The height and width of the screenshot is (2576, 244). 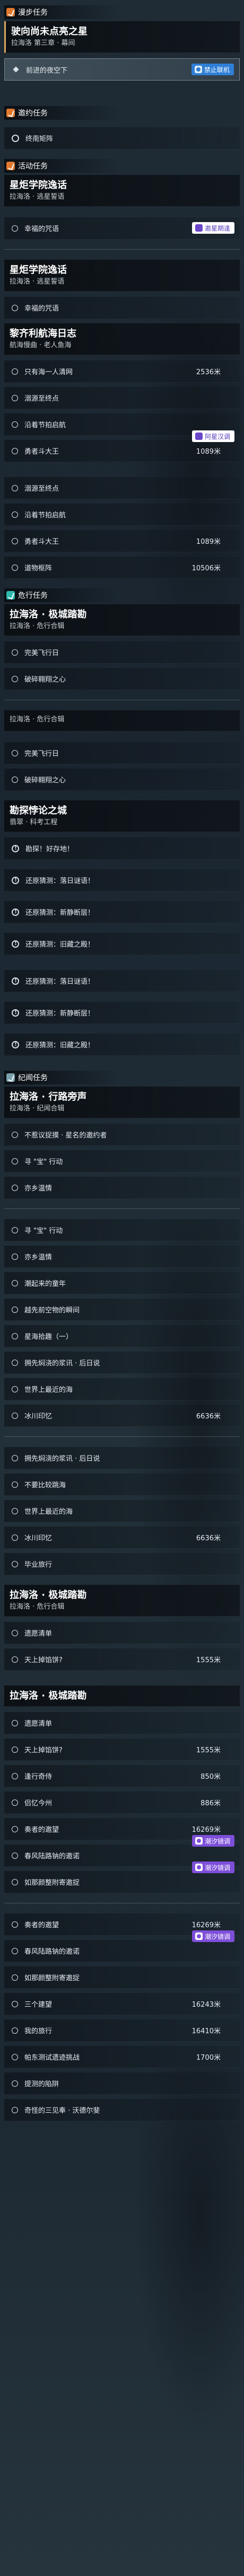 What do you see at coordinates (122, 1946) in the screenshot?
I see `quest-step: 春风陆路钠的邀诺 潮汐镜调` at bounding box center [122, 1946].